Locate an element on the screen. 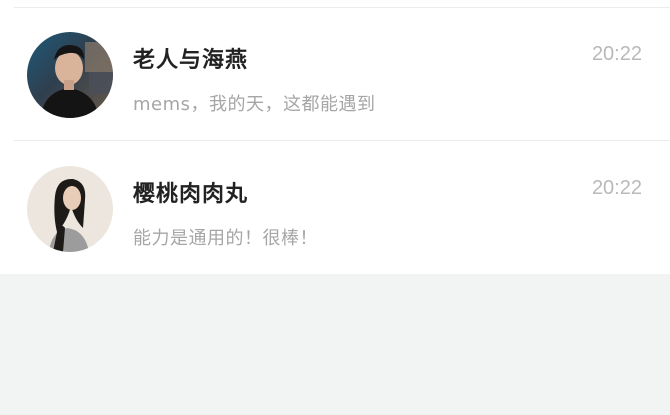 The image size is (670, 415). divider is located at coordinates (342, 140).